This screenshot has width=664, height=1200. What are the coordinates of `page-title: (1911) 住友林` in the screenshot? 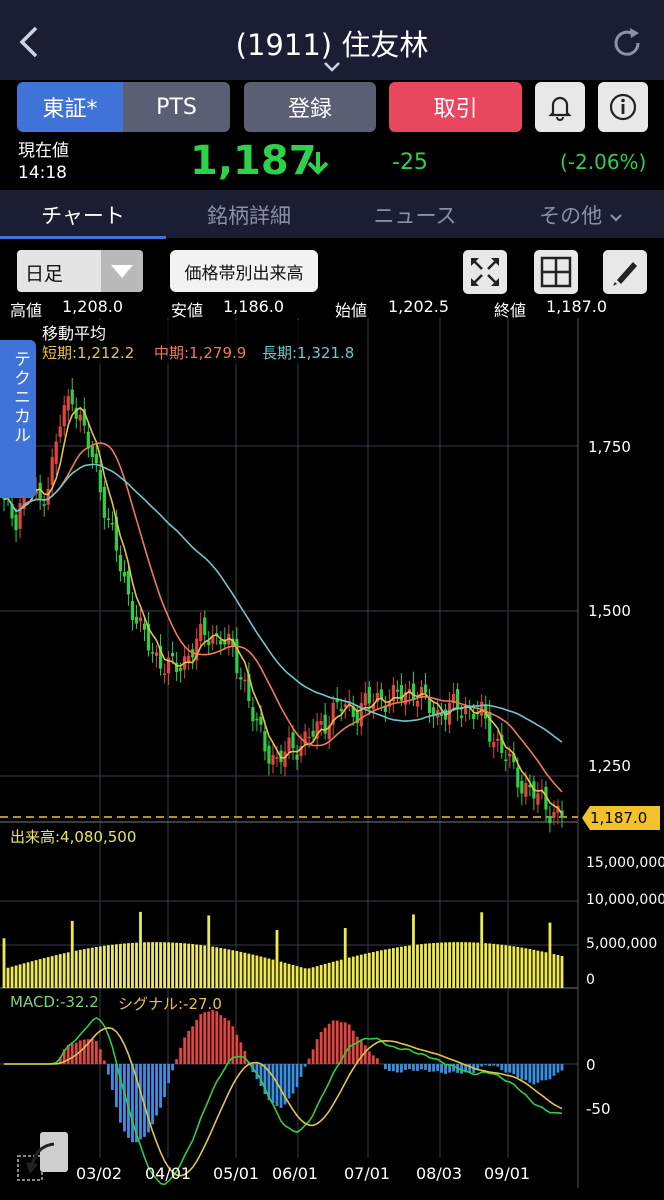 It's located at (332, 45).